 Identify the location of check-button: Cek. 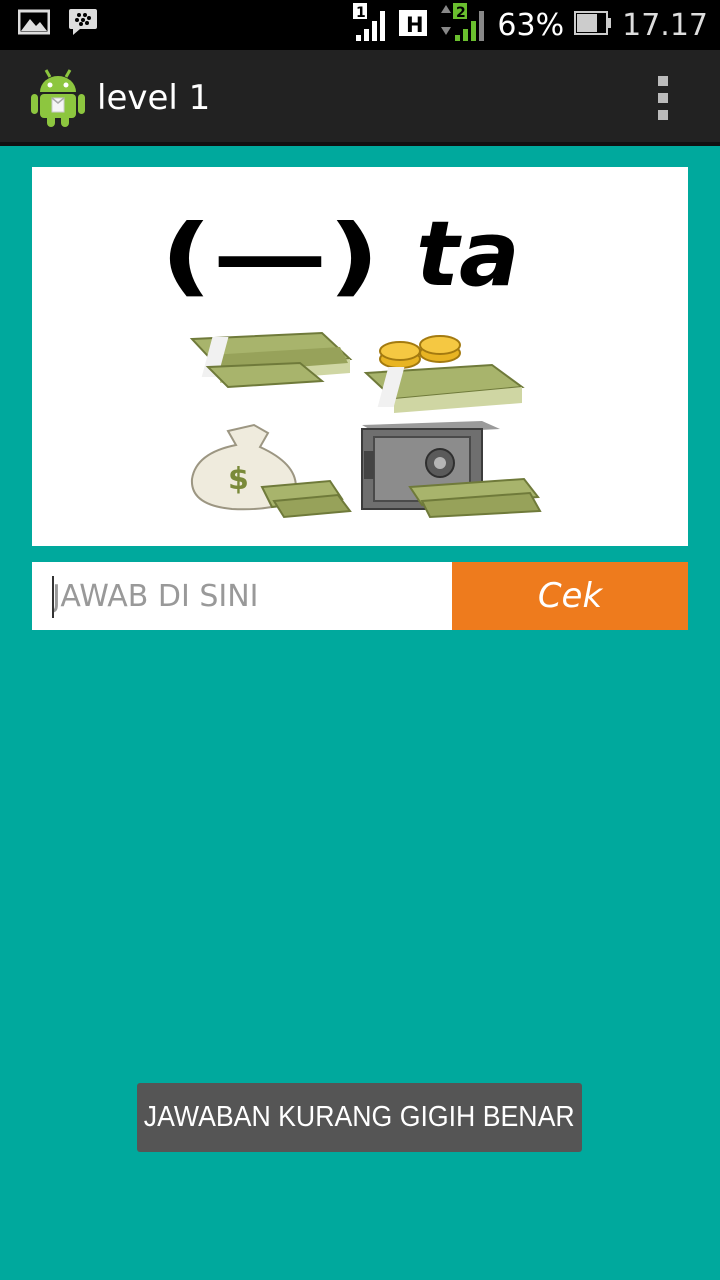
(570, 596).